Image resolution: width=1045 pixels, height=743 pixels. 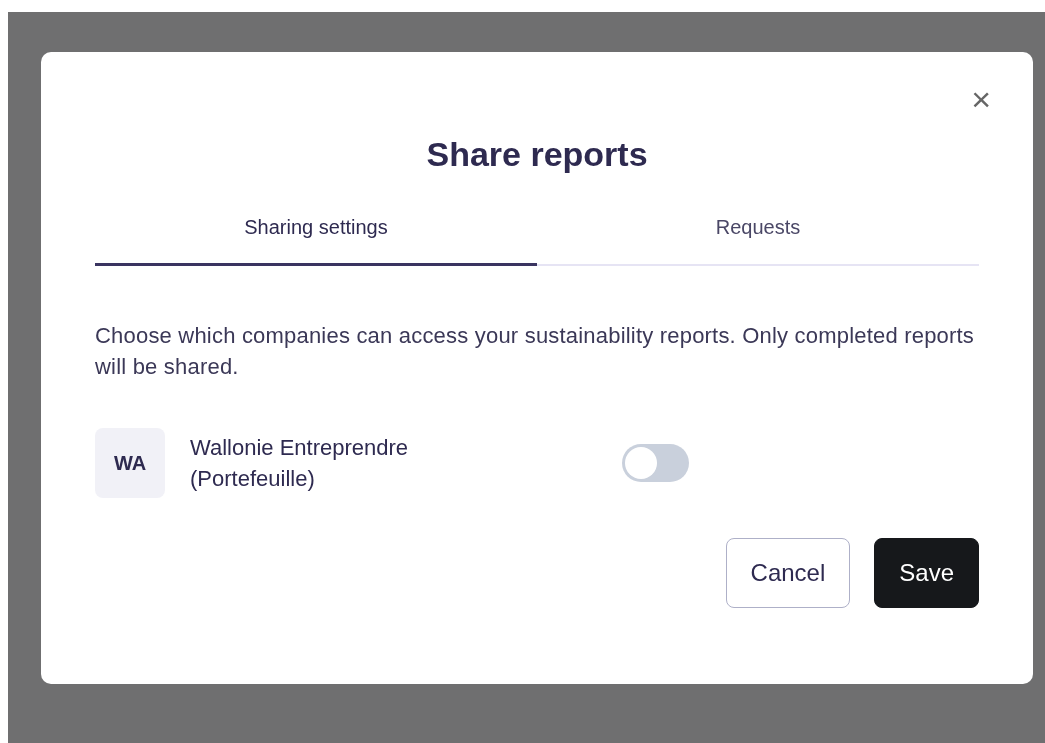 What do you see at coordinates (316, 241) in the screenshot?
I see `tab: Sharing settings` at bounding box center [316, 241].